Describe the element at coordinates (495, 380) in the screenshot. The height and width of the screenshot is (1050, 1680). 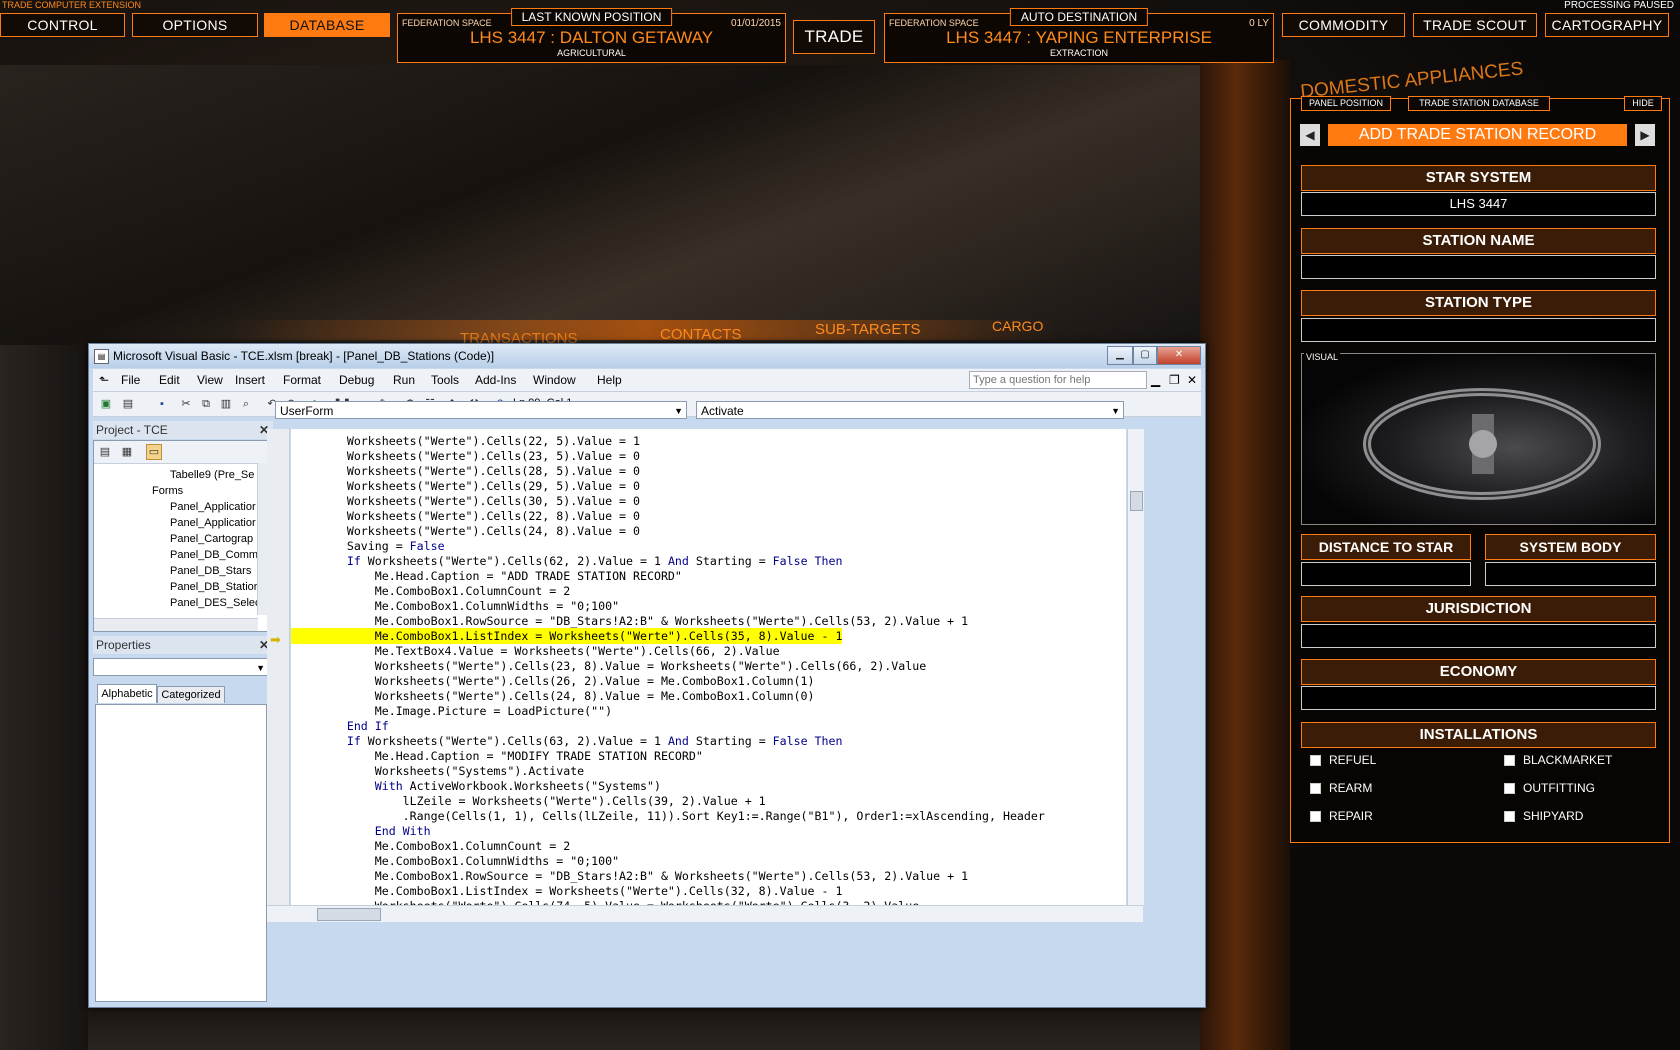
I see `menu-addins: Add-Ins` at that location.